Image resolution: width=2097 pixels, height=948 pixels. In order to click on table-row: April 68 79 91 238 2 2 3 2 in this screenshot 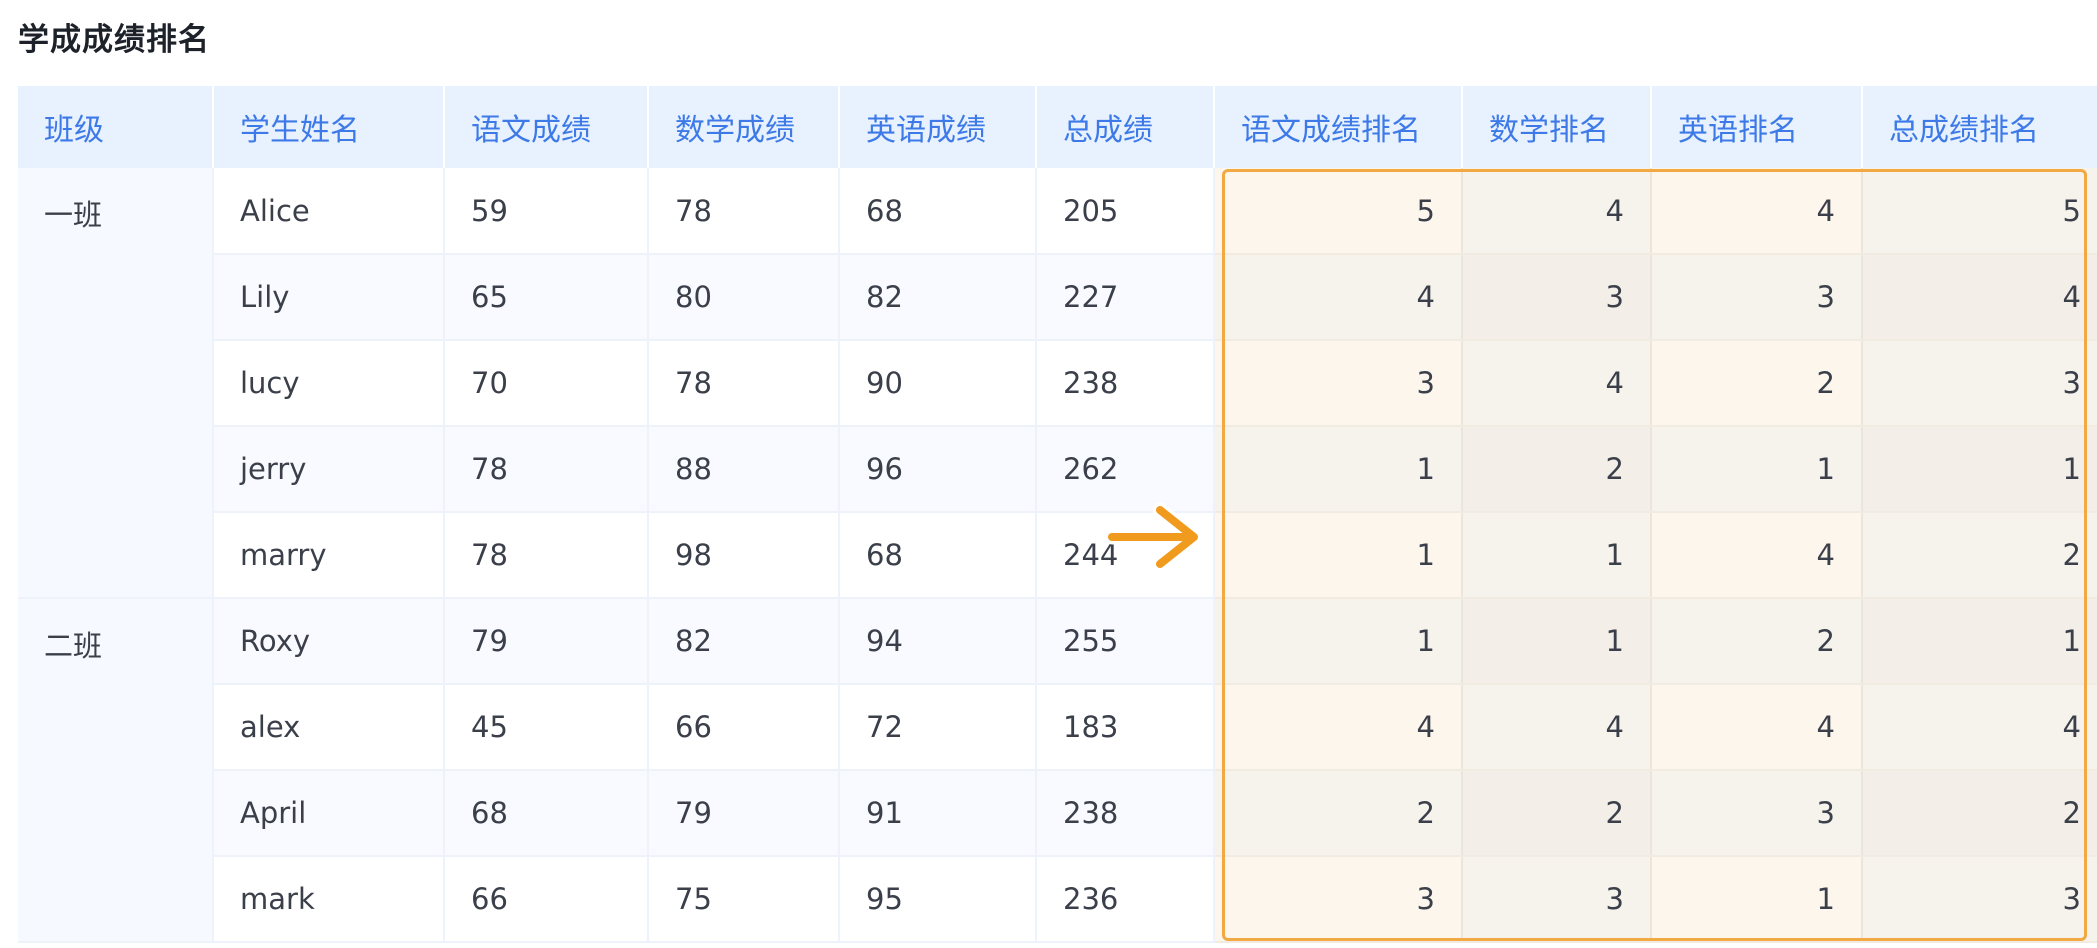, I will do `click(1057, 813)`.